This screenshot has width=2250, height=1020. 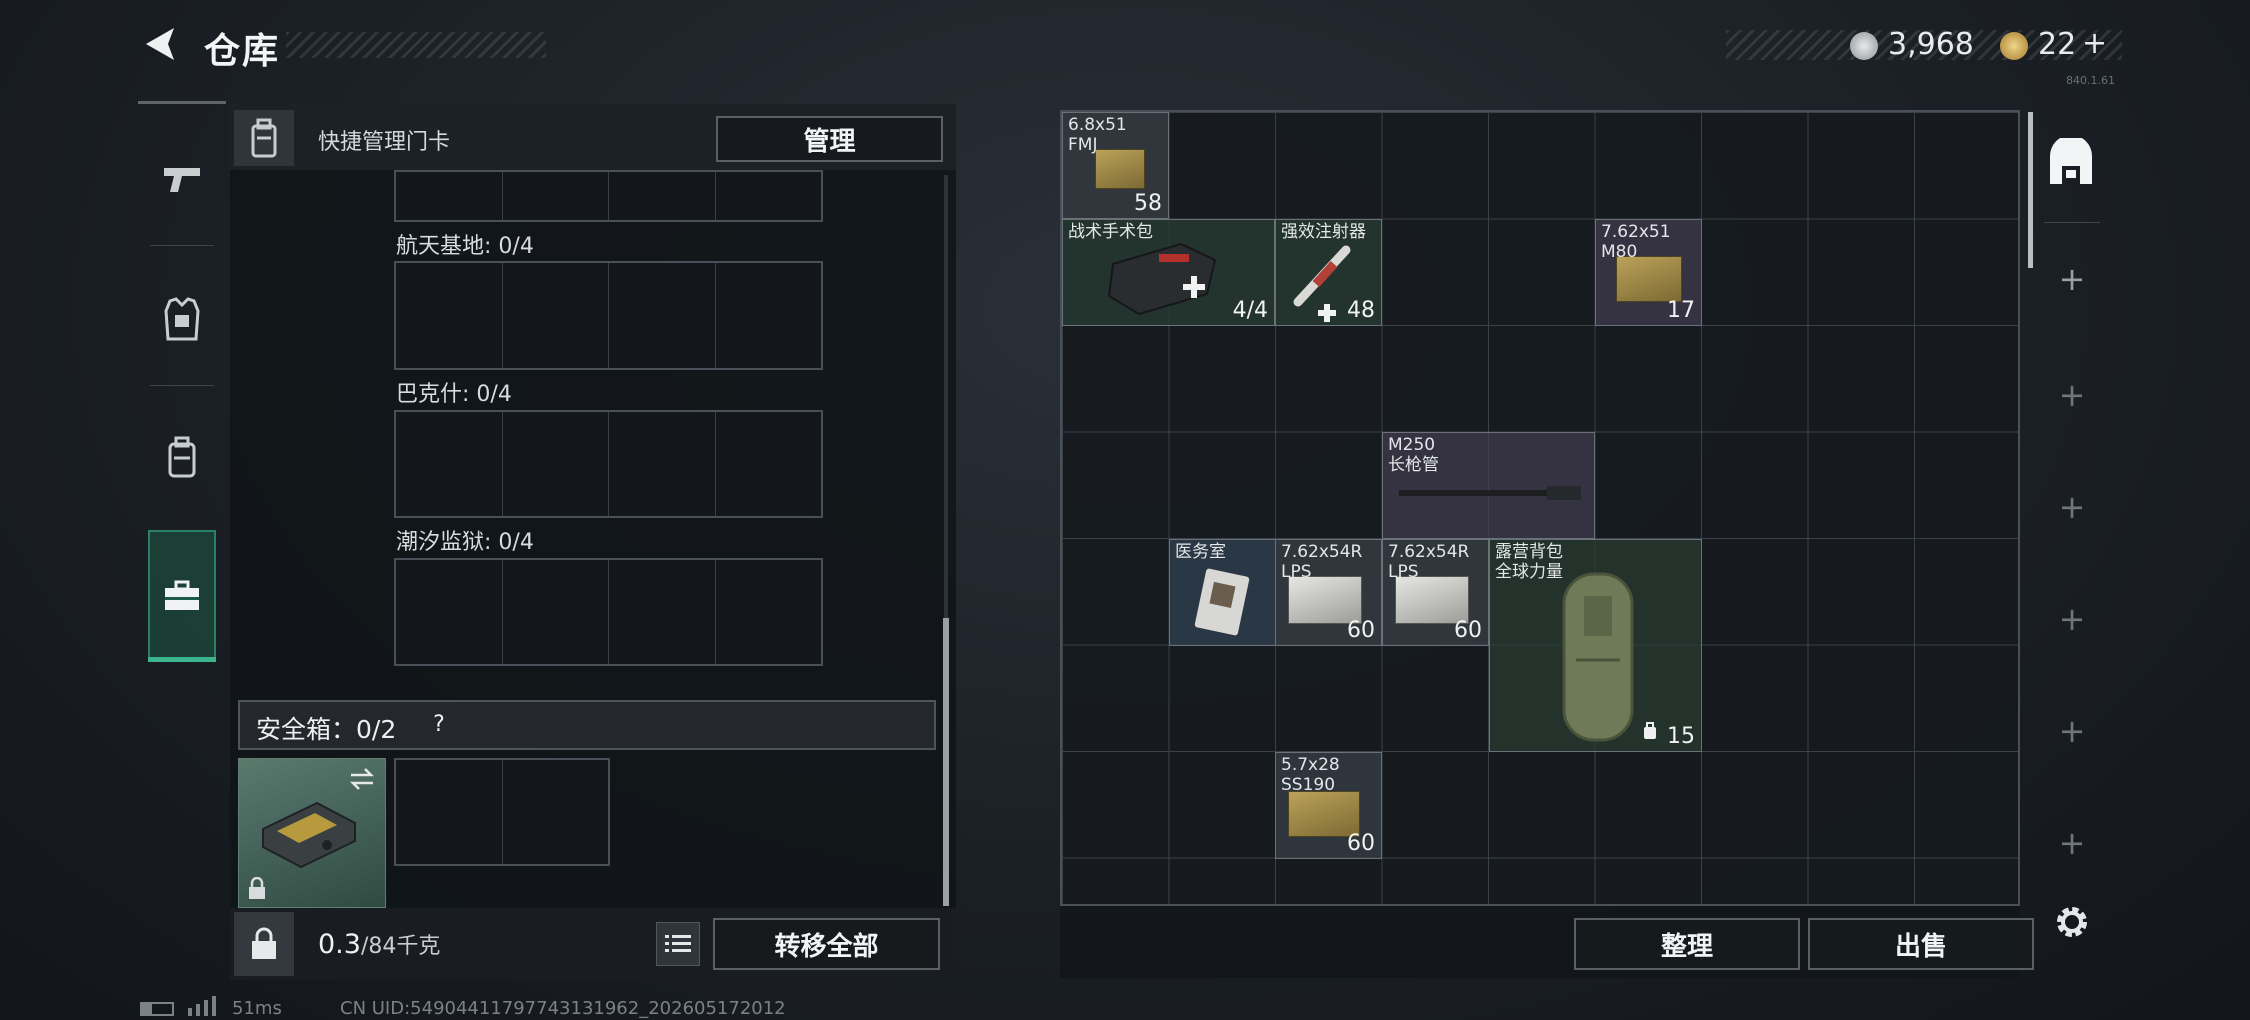 I want to click on ping-label: 51ms, so click(x=257, y=1008).